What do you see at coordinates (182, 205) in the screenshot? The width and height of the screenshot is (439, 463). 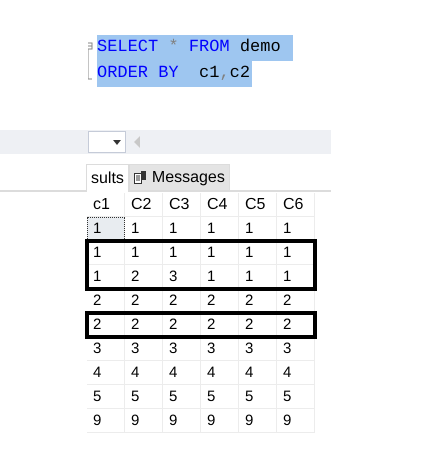 I see `column-header: C3` at bounding box center [182, 205].